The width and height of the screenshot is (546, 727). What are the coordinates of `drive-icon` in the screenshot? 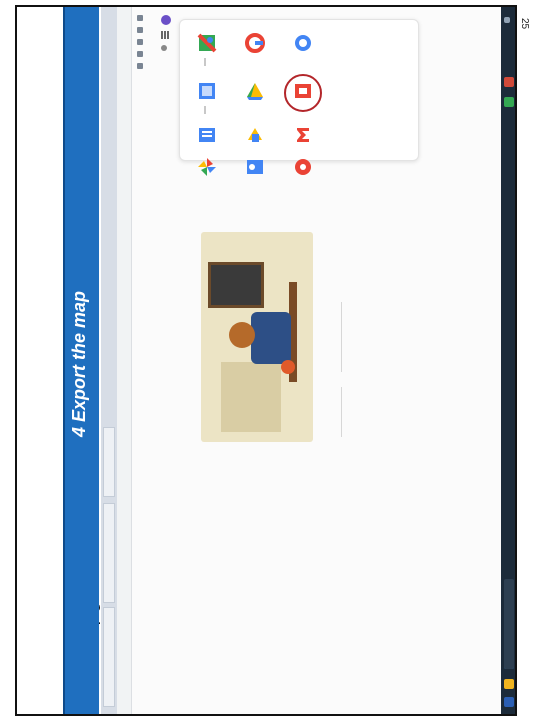 It's located at (255, 91).